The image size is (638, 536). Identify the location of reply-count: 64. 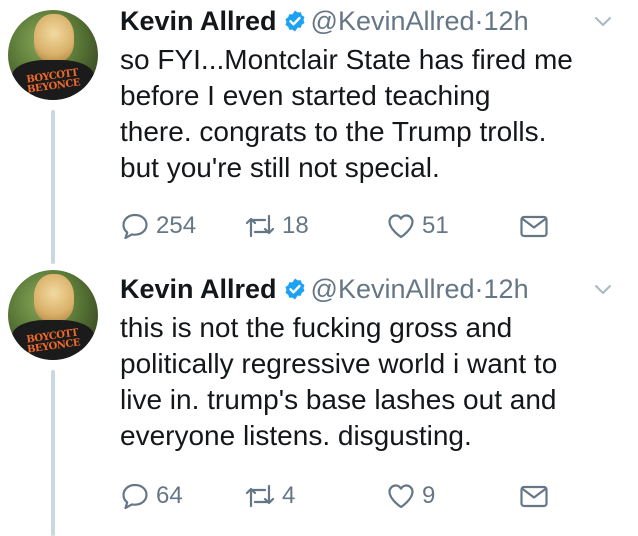
(169, 495).